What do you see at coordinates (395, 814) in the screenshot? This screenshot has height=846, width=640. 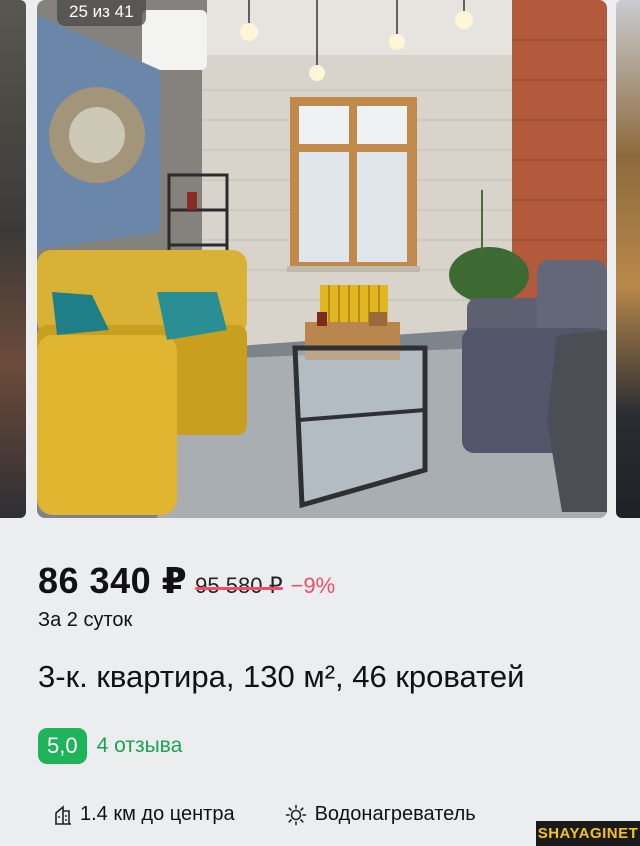 I see `feature-water-heater-label: Водонагреватель` at bounding box center [395, 814].